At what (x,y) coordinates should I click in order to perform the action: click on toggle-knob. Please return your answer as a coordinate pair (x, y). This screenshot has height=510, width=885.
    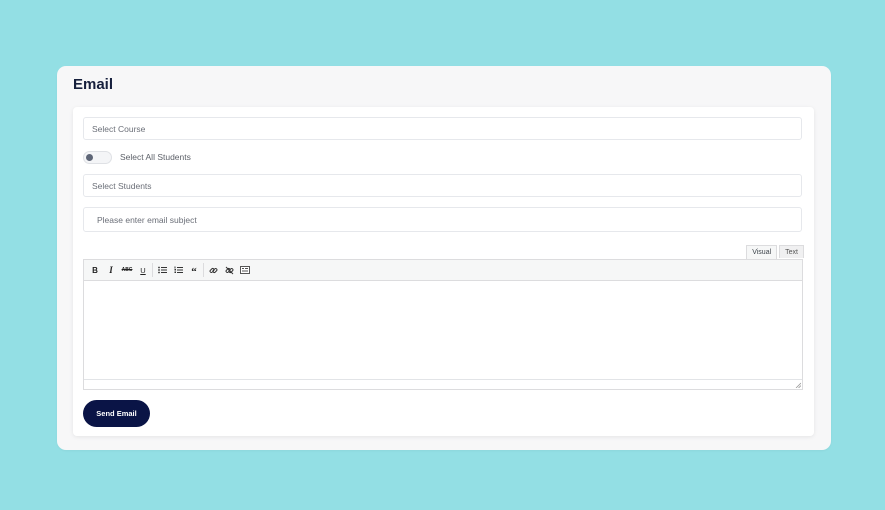
    Looking at the image, I should click on (89, 157).